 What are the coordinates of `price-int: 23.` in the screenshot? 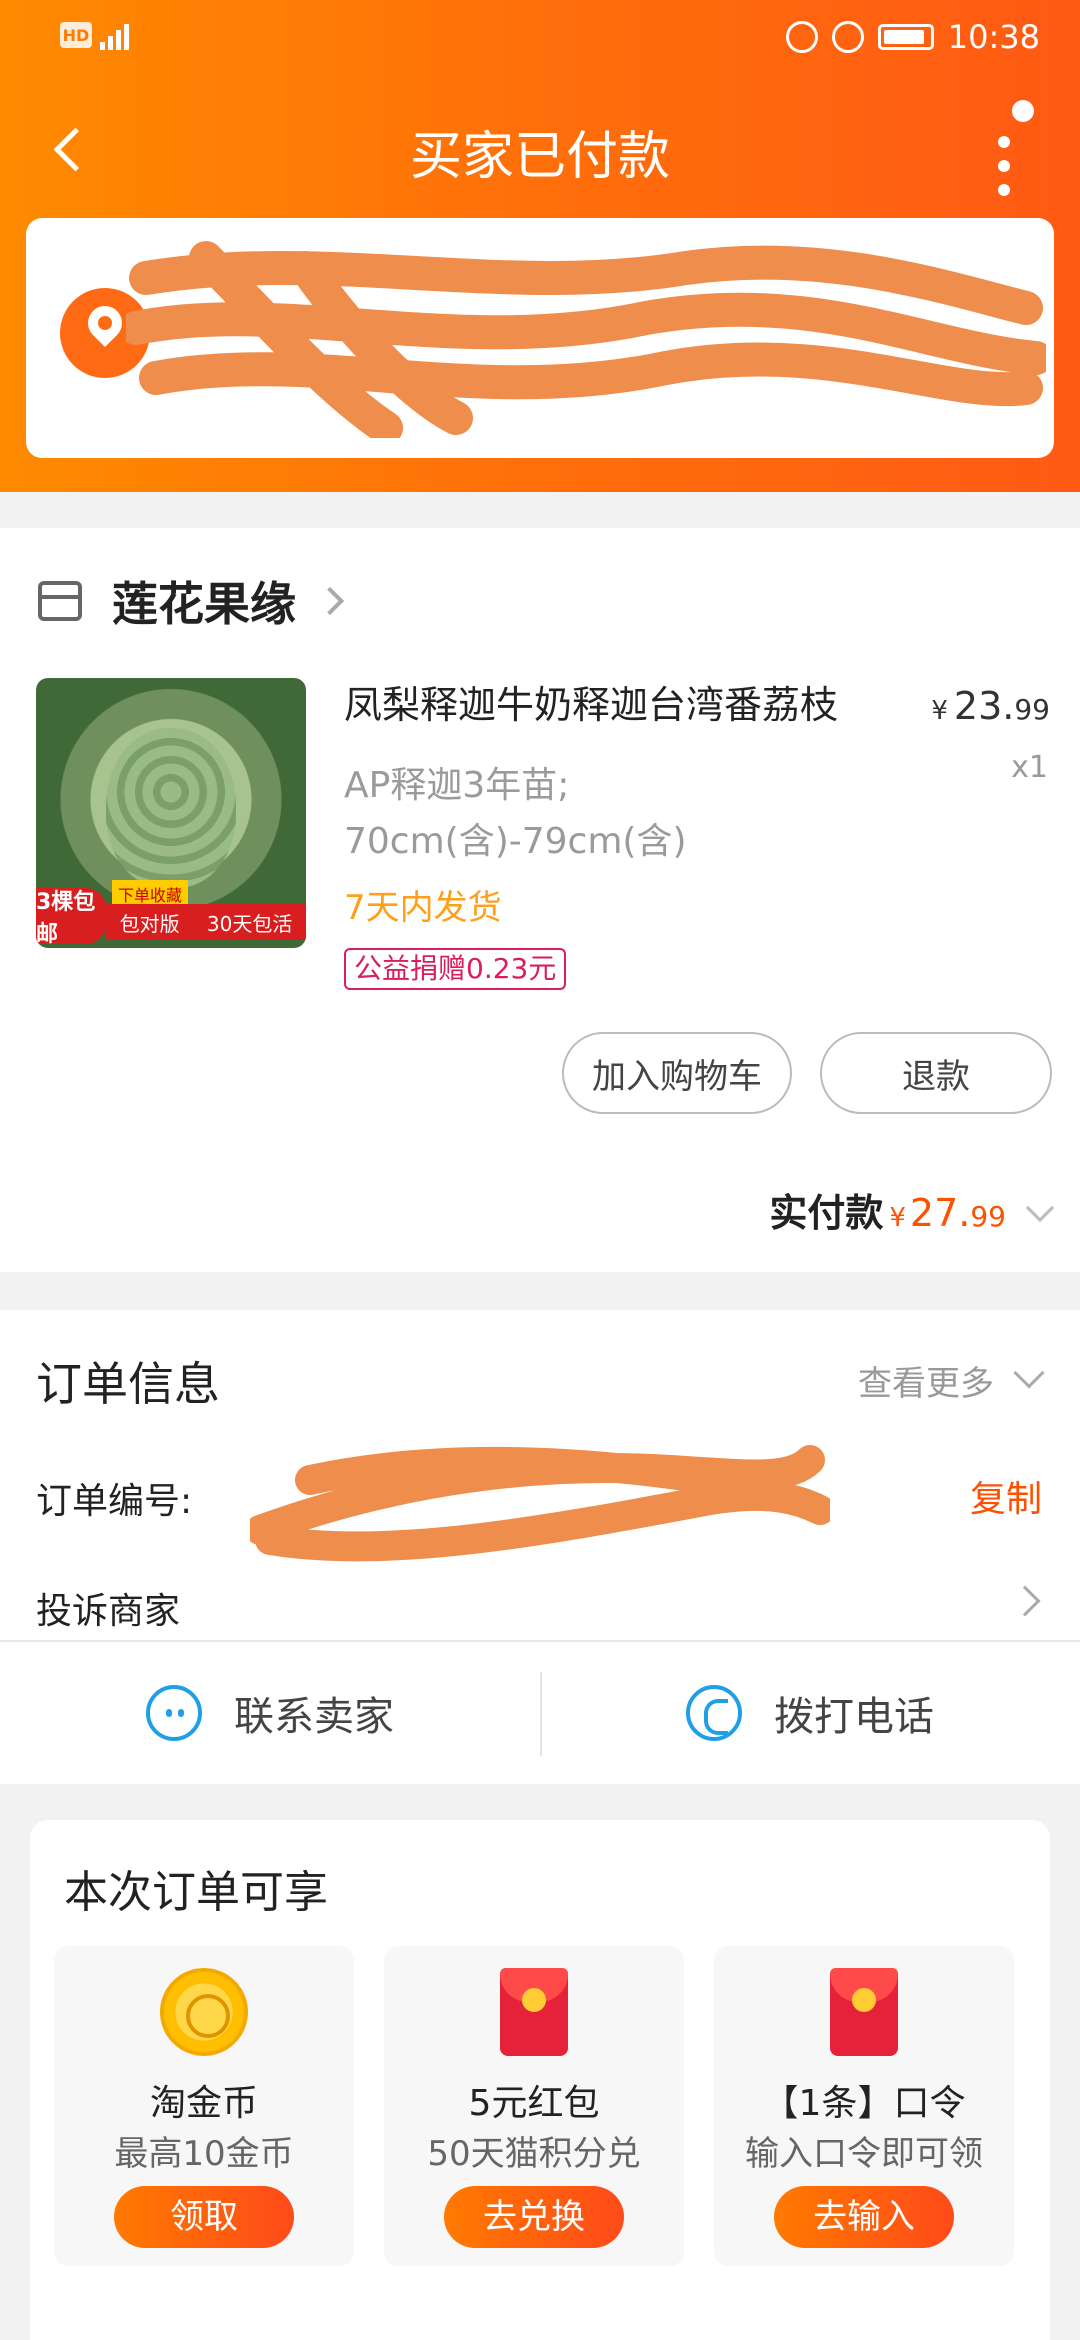 It's located at (984, 706).